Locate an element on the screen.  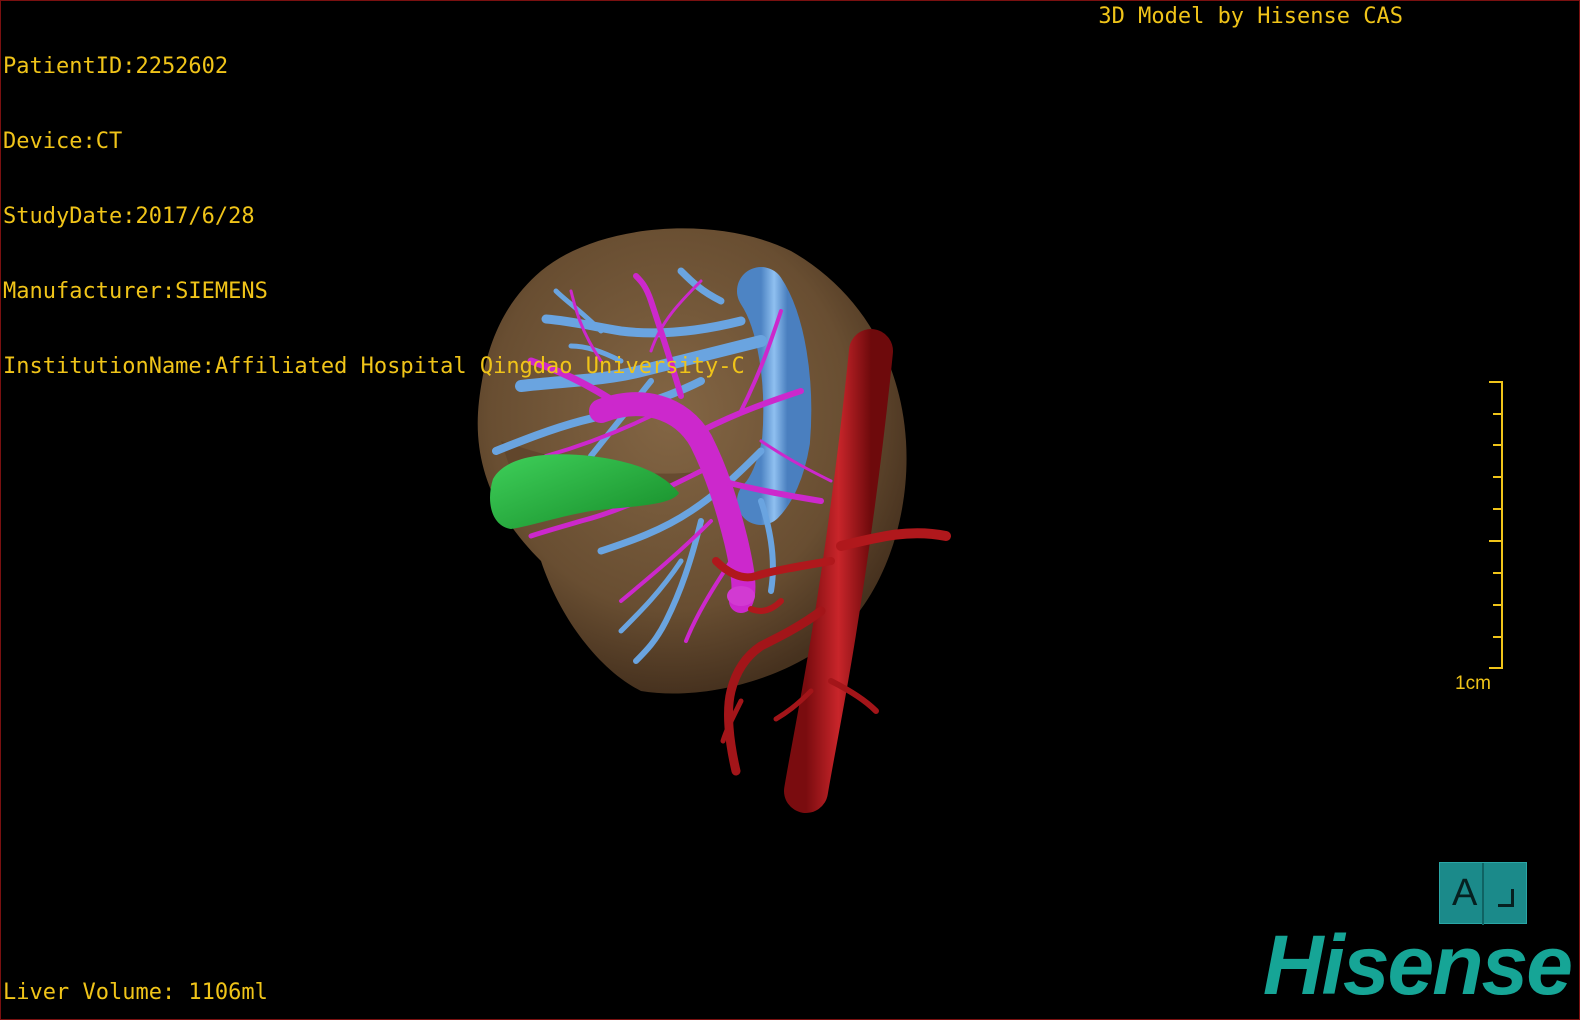
patient-id-text: PatientID:2252602 is located at coordinates (116, 66).